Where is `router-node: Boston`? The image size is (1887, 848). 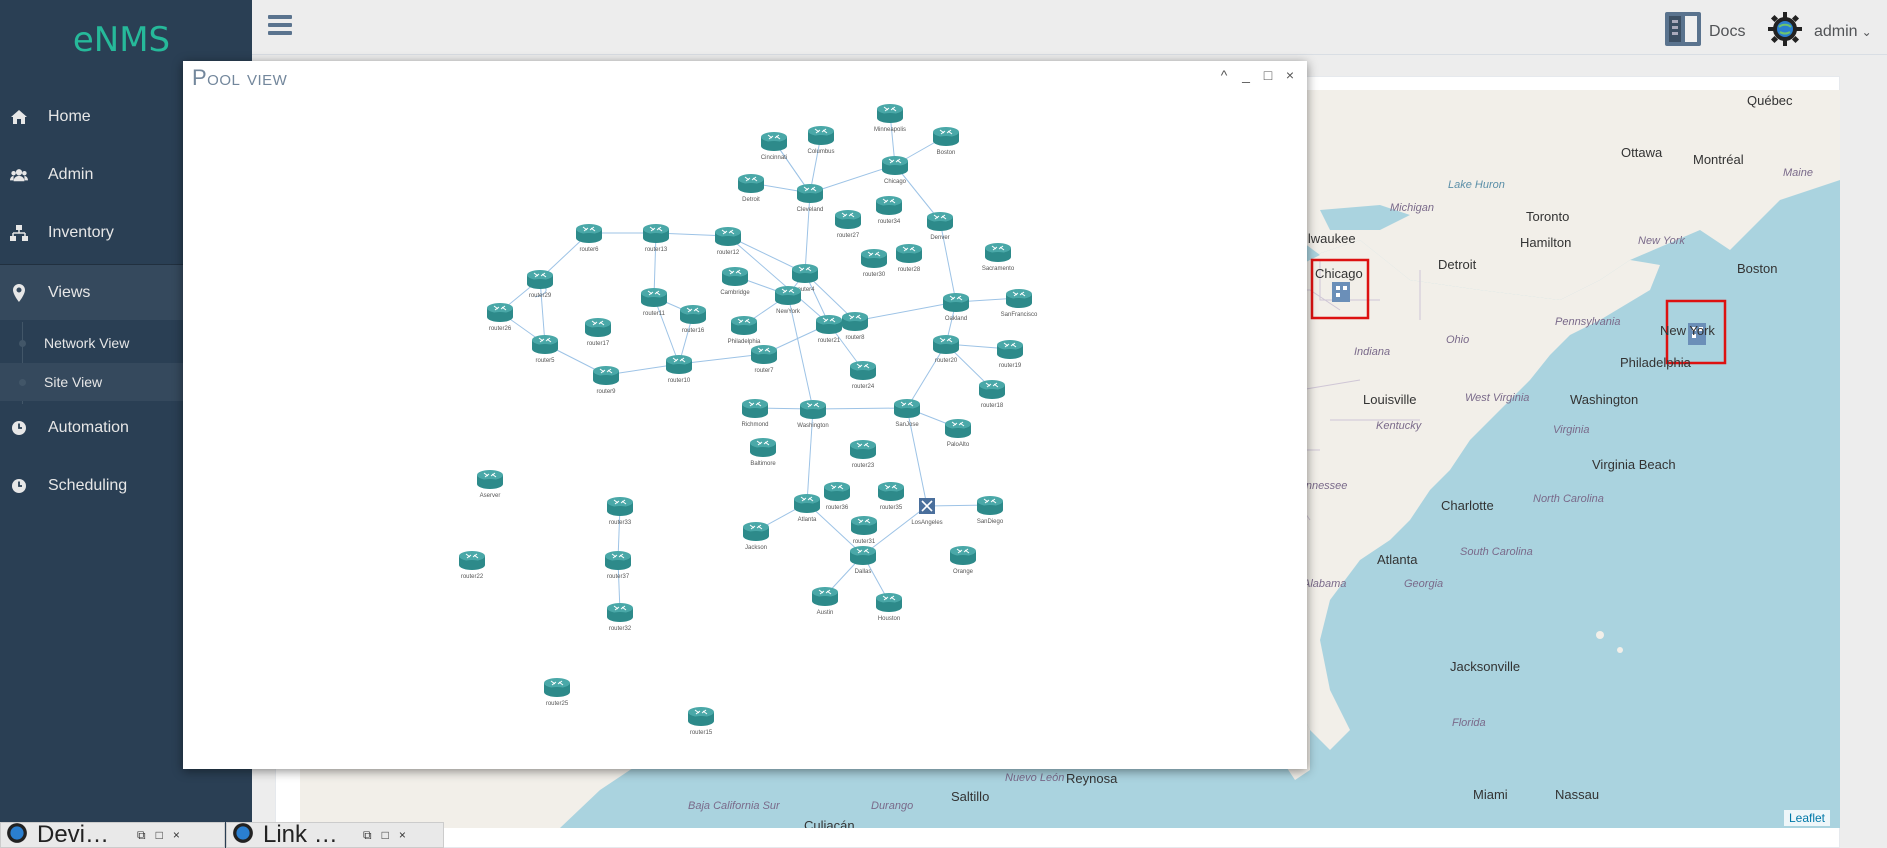
router-node: Boston is located at coordinates (946, 141).